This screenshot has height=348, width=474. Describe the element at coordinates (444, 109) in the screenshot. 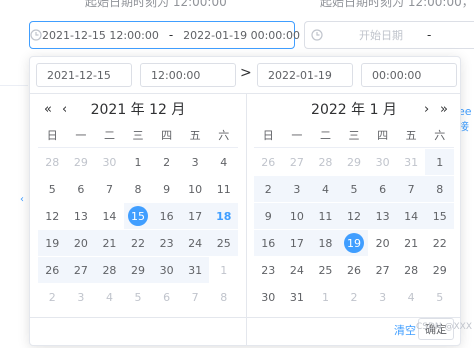

I see `next-year-icon: »` at that location.